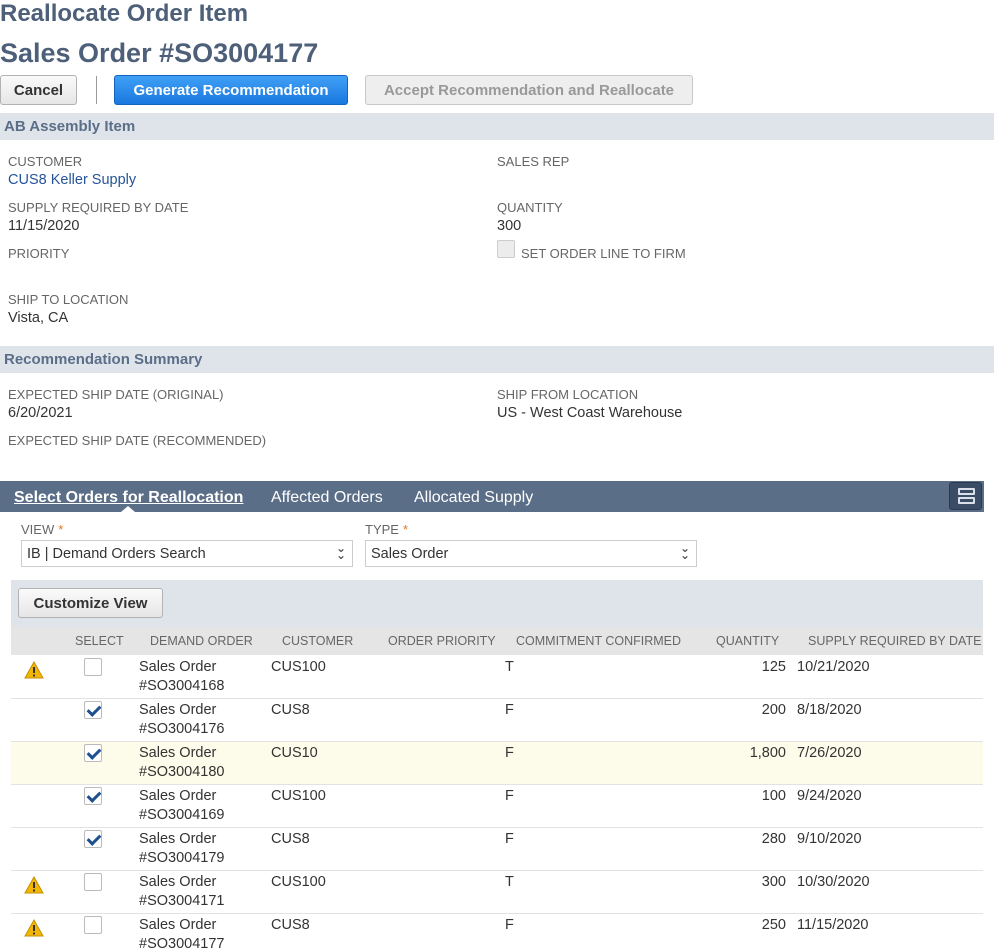  I want to click on demand-order-link: Sales Order #SO3004179, so click(181, 849).